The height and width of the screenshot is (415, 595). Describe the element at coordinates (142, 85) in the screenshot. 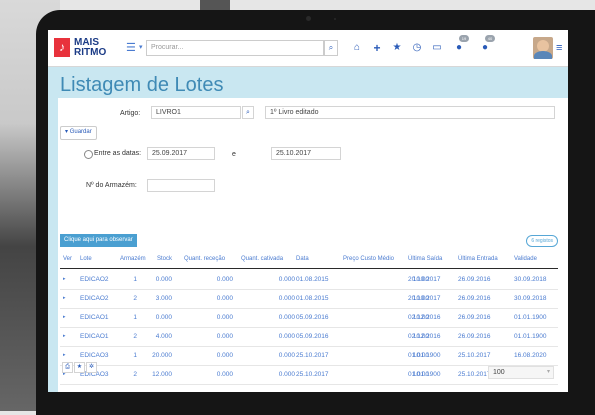

I see `page-title: Listagem de Lotes` at that location.